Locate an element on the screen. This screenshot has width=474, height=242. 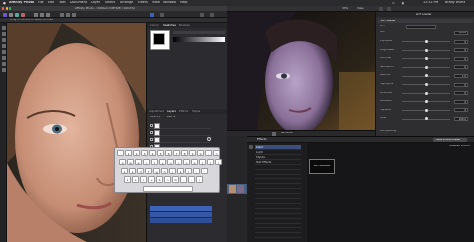
keyboard-key: 6 is located at coordinates (169, 153).